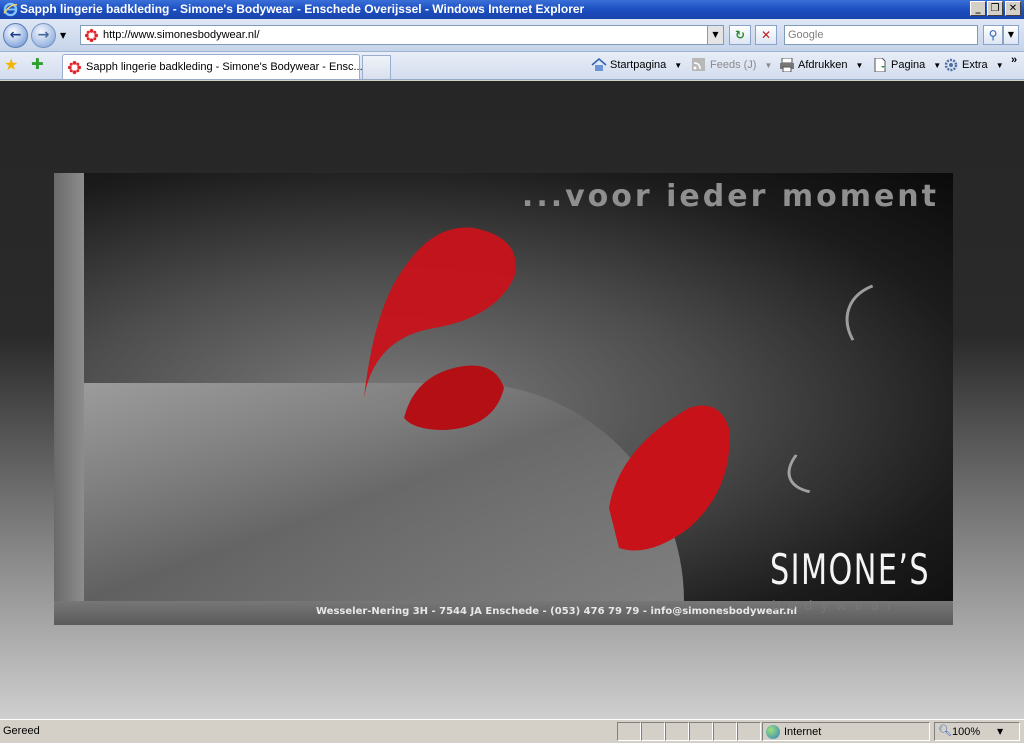 The image size is (1024, 743). I want to click on printer-icon, so click(787, 65).